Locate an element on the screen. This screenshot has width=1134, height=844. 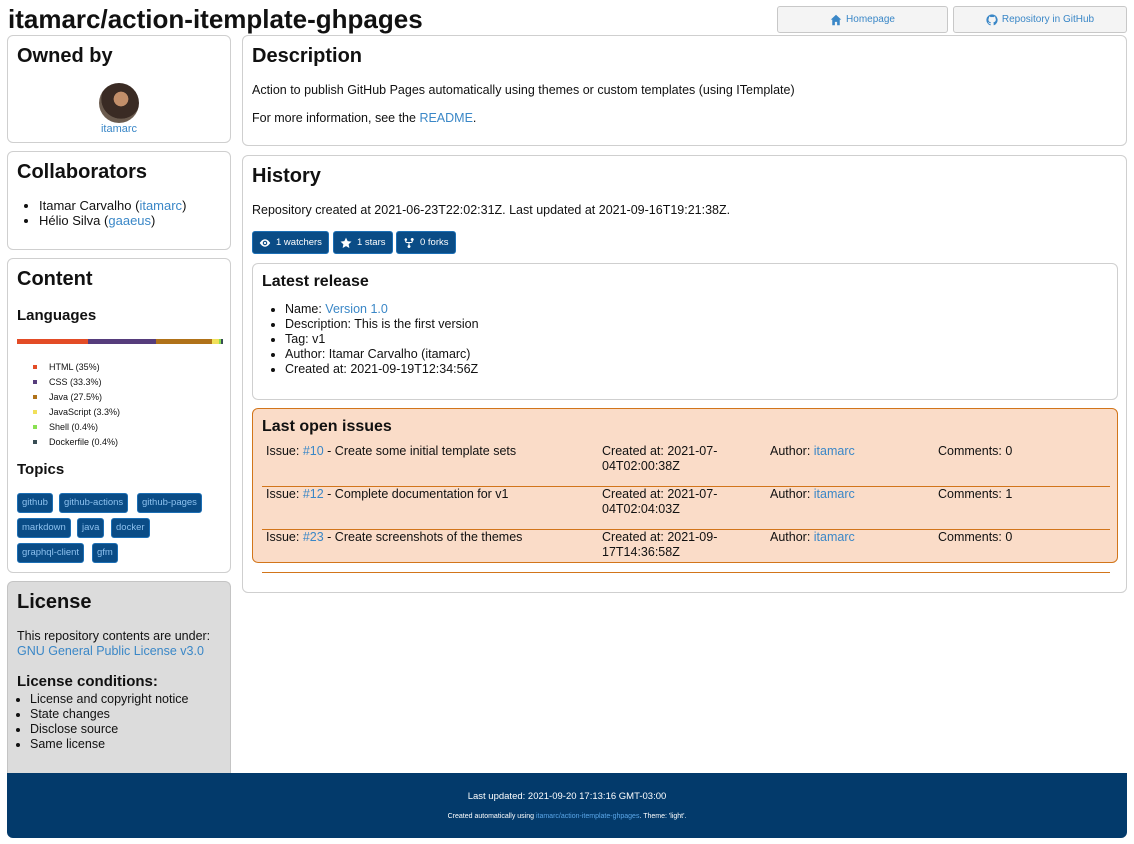
forks-label: 0 forks is located at coordinates (434, 242).